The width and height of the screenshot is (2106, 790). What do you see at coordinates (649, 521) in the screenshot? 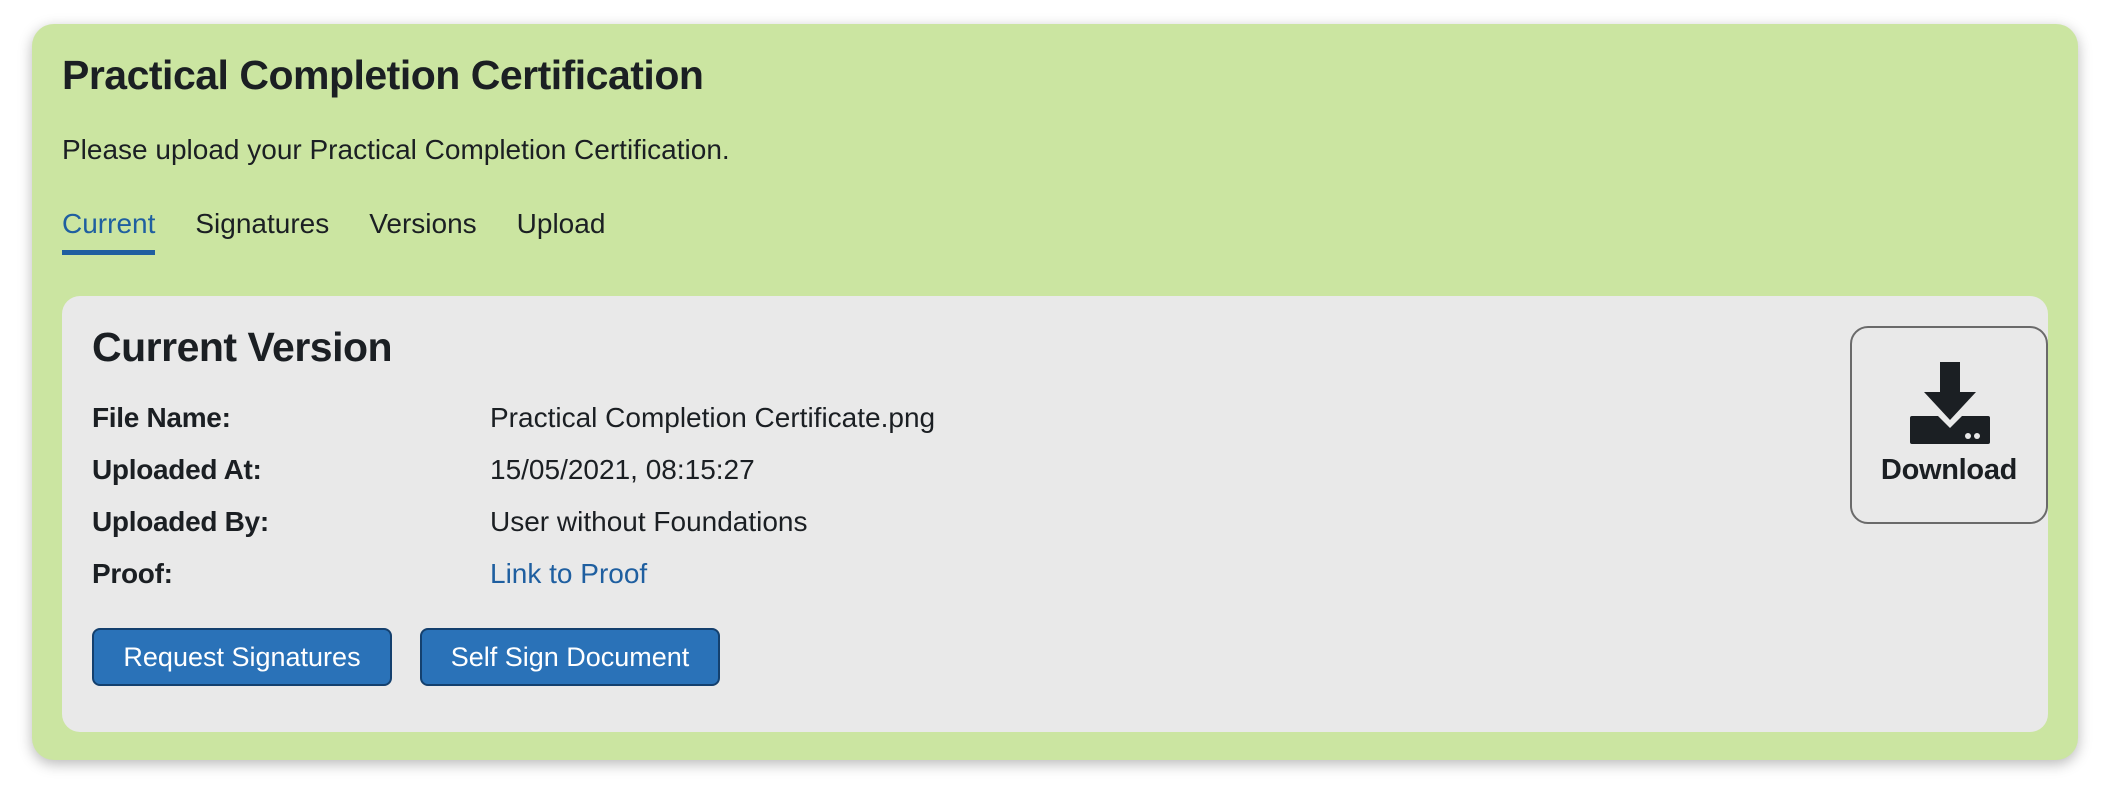
I see `uploaded-by-value: User without Foundations` at bounding box center [649, 521].